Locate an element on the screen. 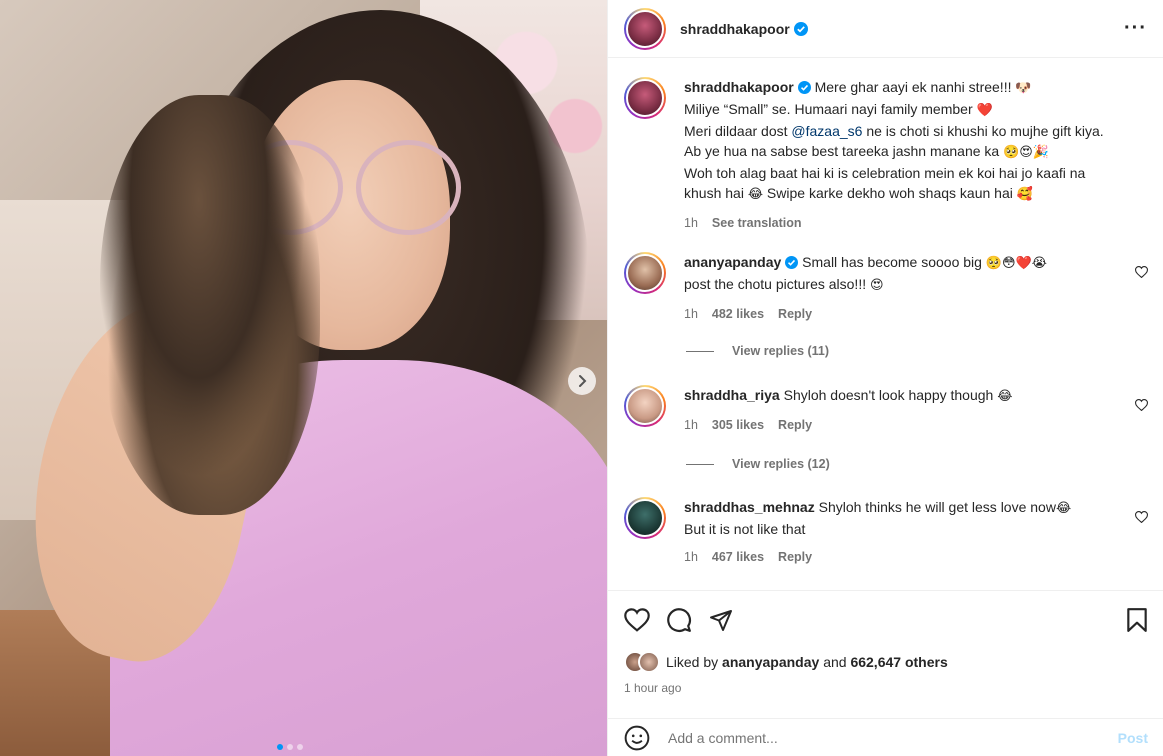  comment-meta: 1h 467 likes Reply is located at coordinates (899, 557).